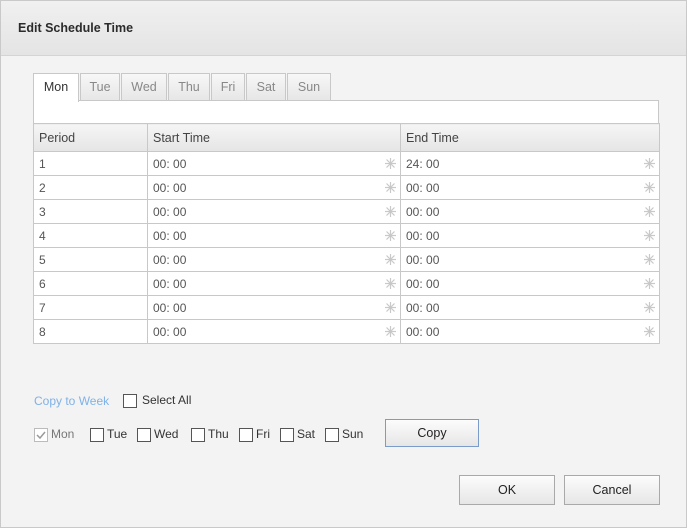 The image size is (687, 528). I want to click on copy-day-tue-checkbox, so click(97, 435).